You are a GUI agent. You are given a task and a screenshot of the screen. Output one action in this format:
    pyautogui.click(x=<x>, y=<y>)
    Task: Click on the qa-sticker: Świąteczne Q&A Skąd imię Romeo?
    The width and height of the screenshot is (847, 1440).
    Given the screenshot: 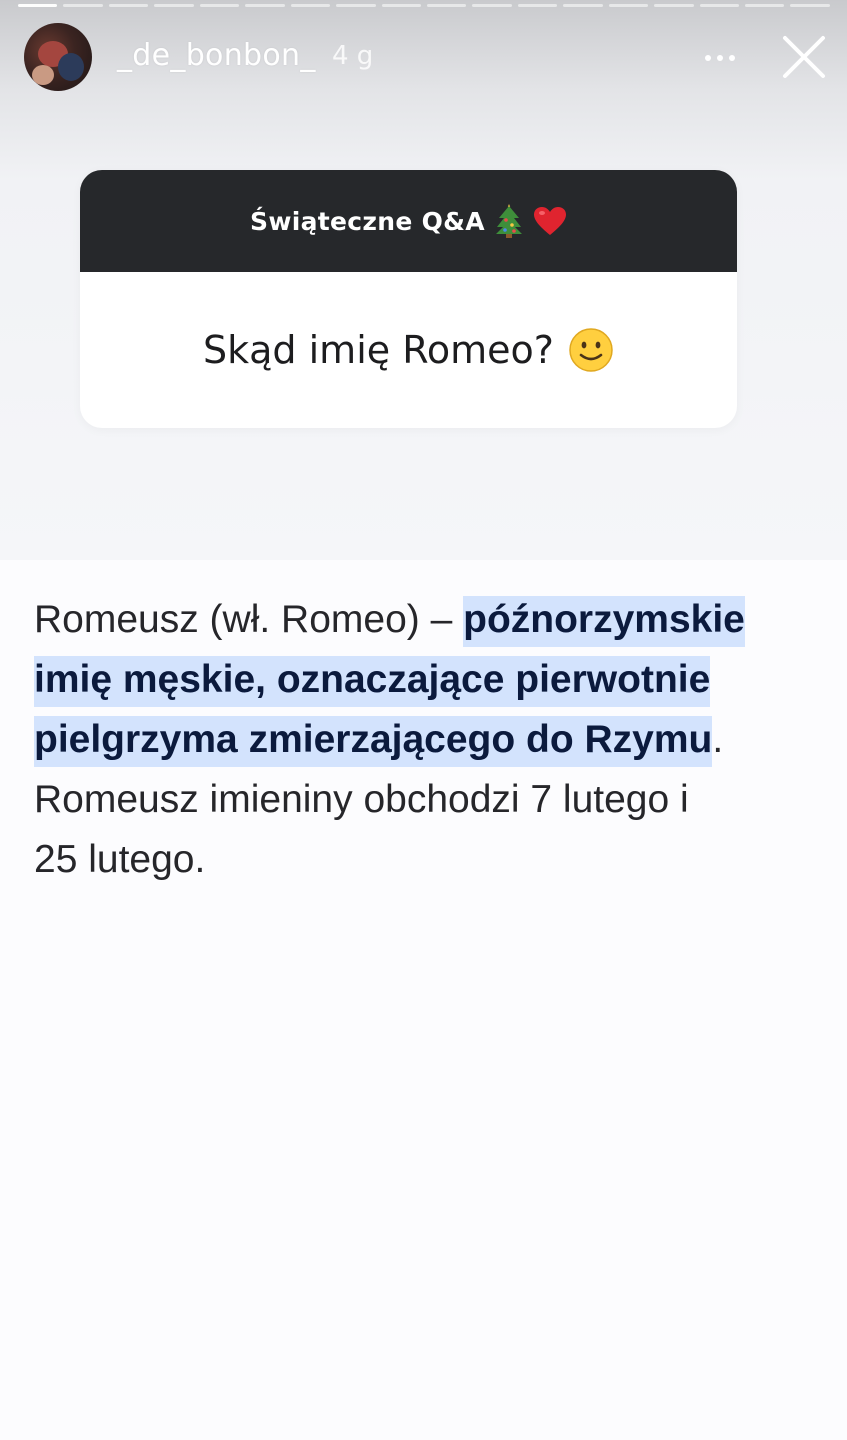 What is the action you would take?
    pyautogui.click(x=408, y=299)
    